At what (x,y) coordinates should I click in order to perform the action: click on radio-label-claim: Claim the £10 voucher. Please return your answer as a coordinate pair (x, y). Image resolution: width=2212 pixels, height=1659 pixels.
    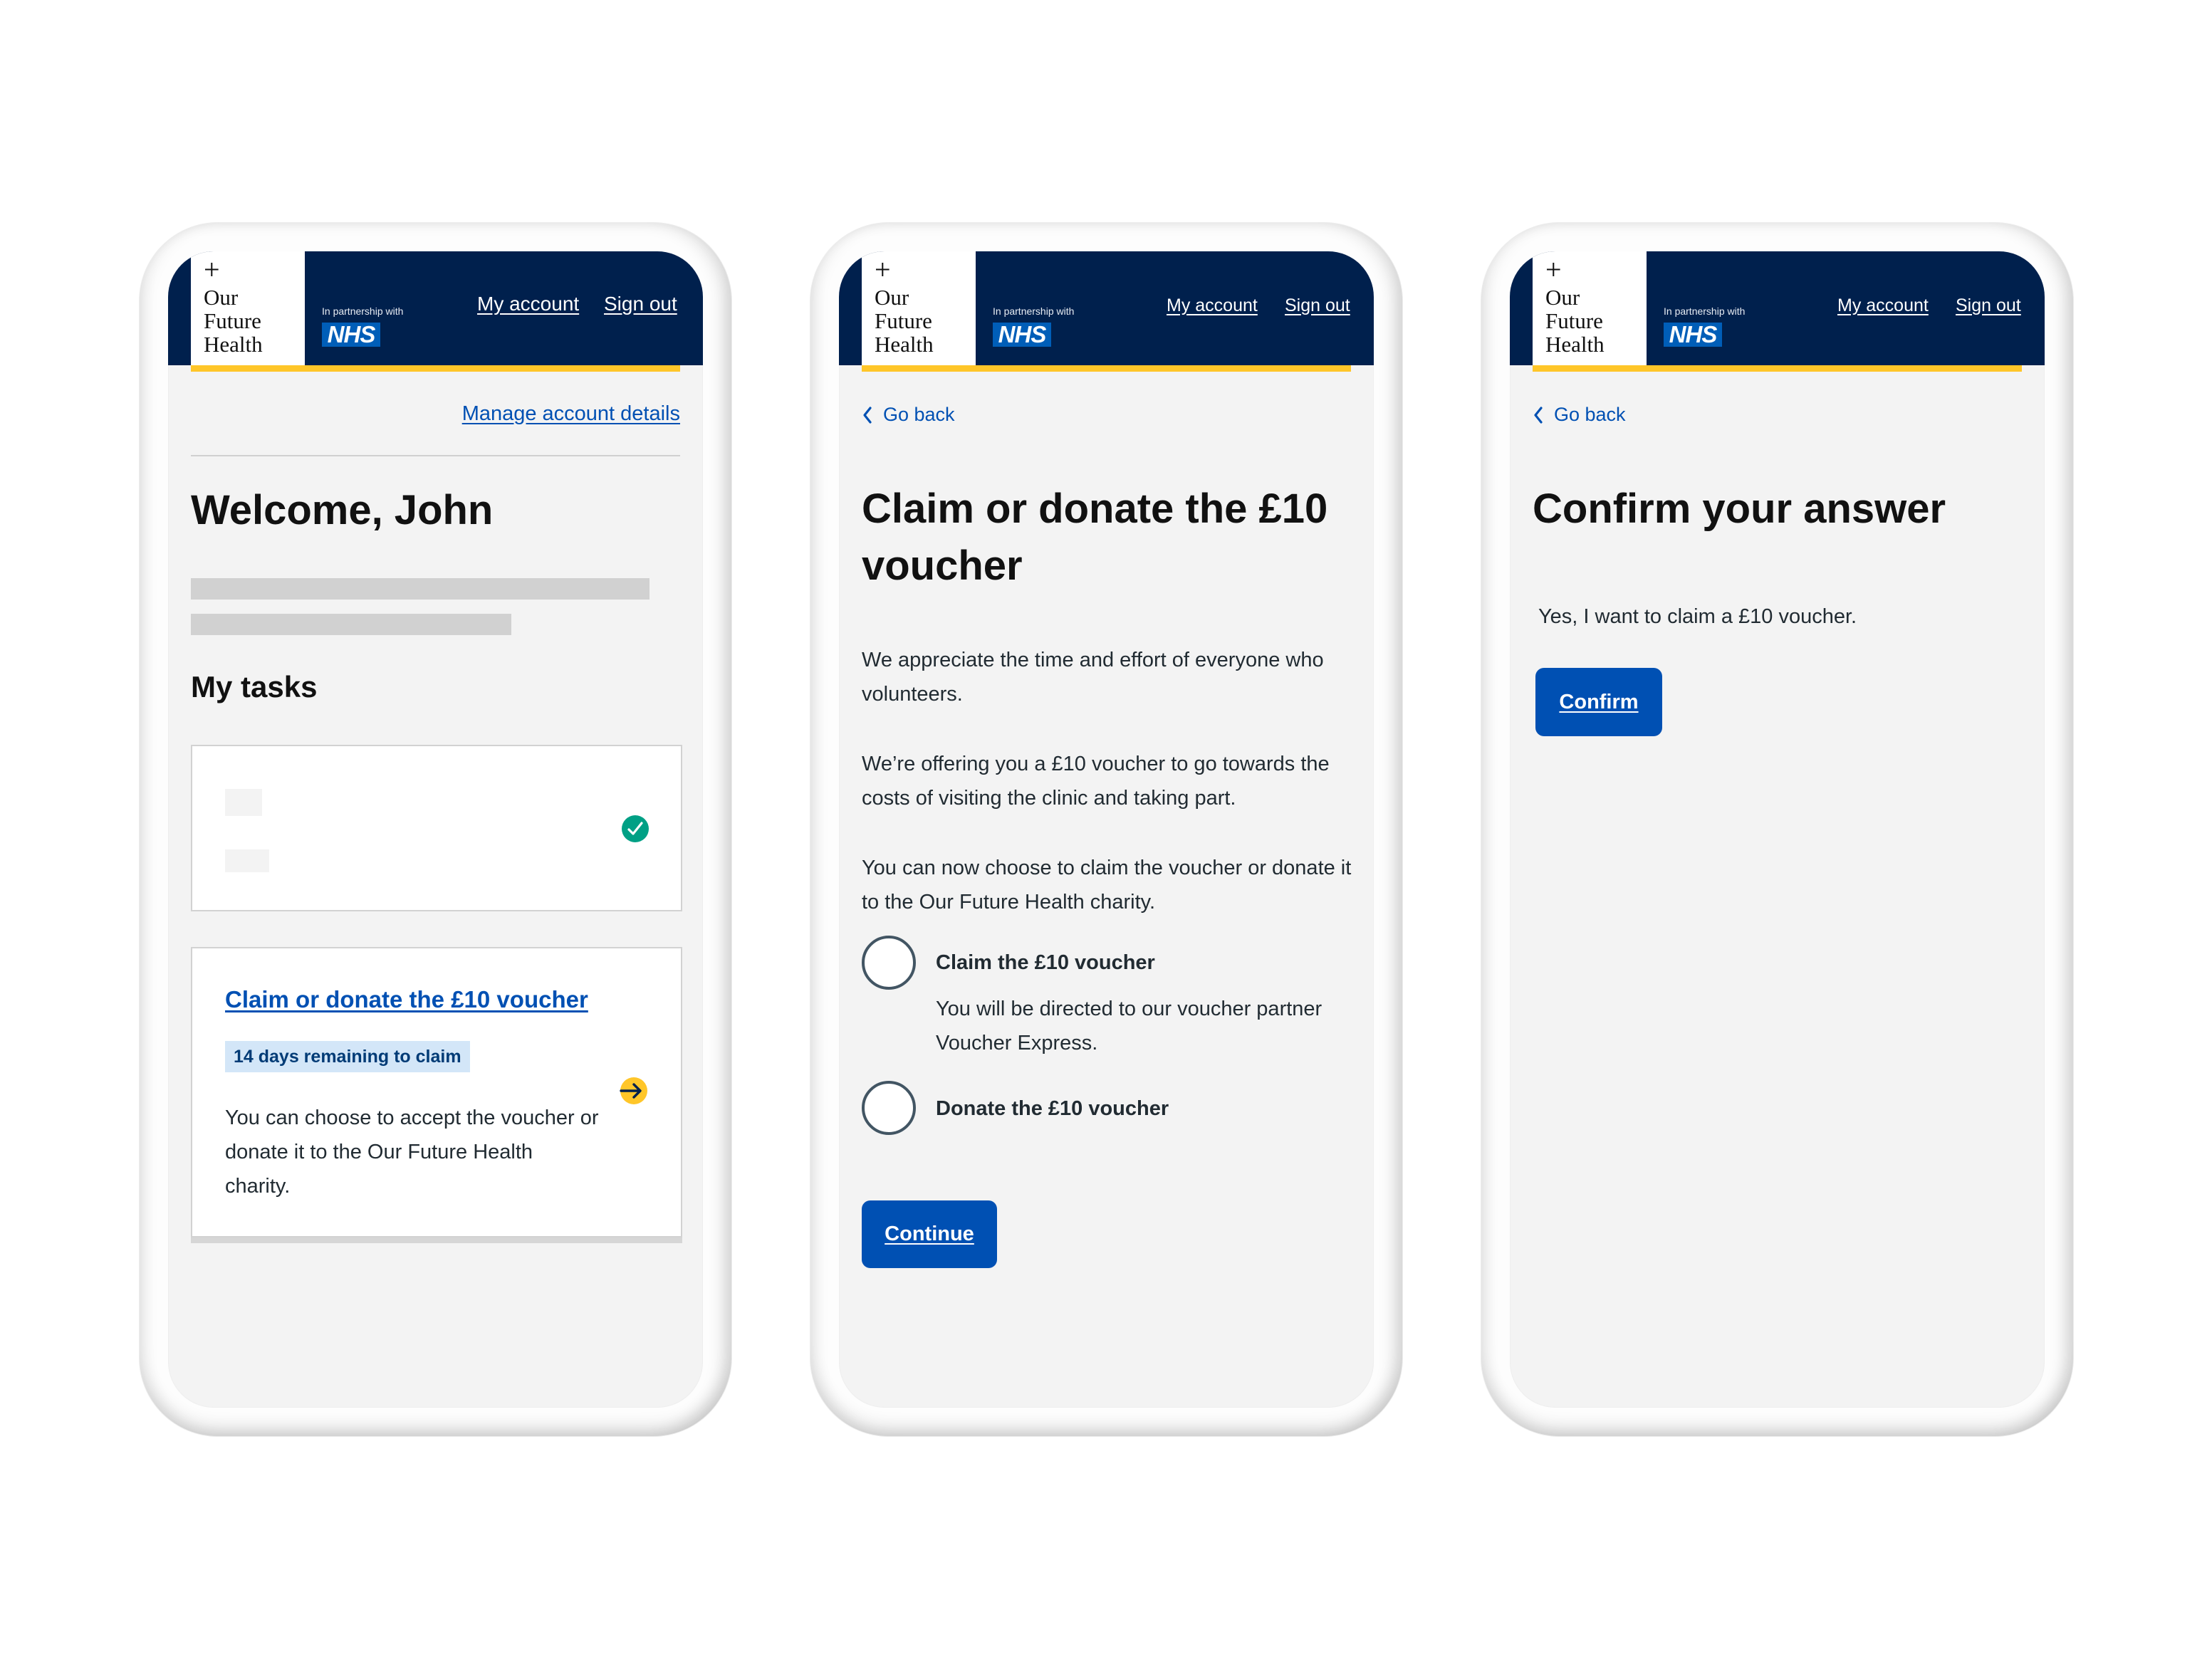
    Looking at the image, I should click on (1046, 963).